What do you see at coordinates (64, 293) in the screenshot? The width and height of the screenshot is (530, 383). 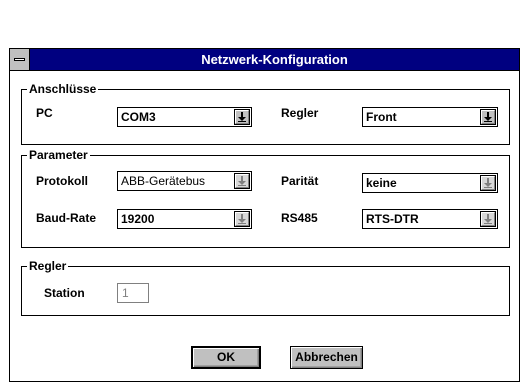 I see `station-label: Station` at bounding box center [64, 293].